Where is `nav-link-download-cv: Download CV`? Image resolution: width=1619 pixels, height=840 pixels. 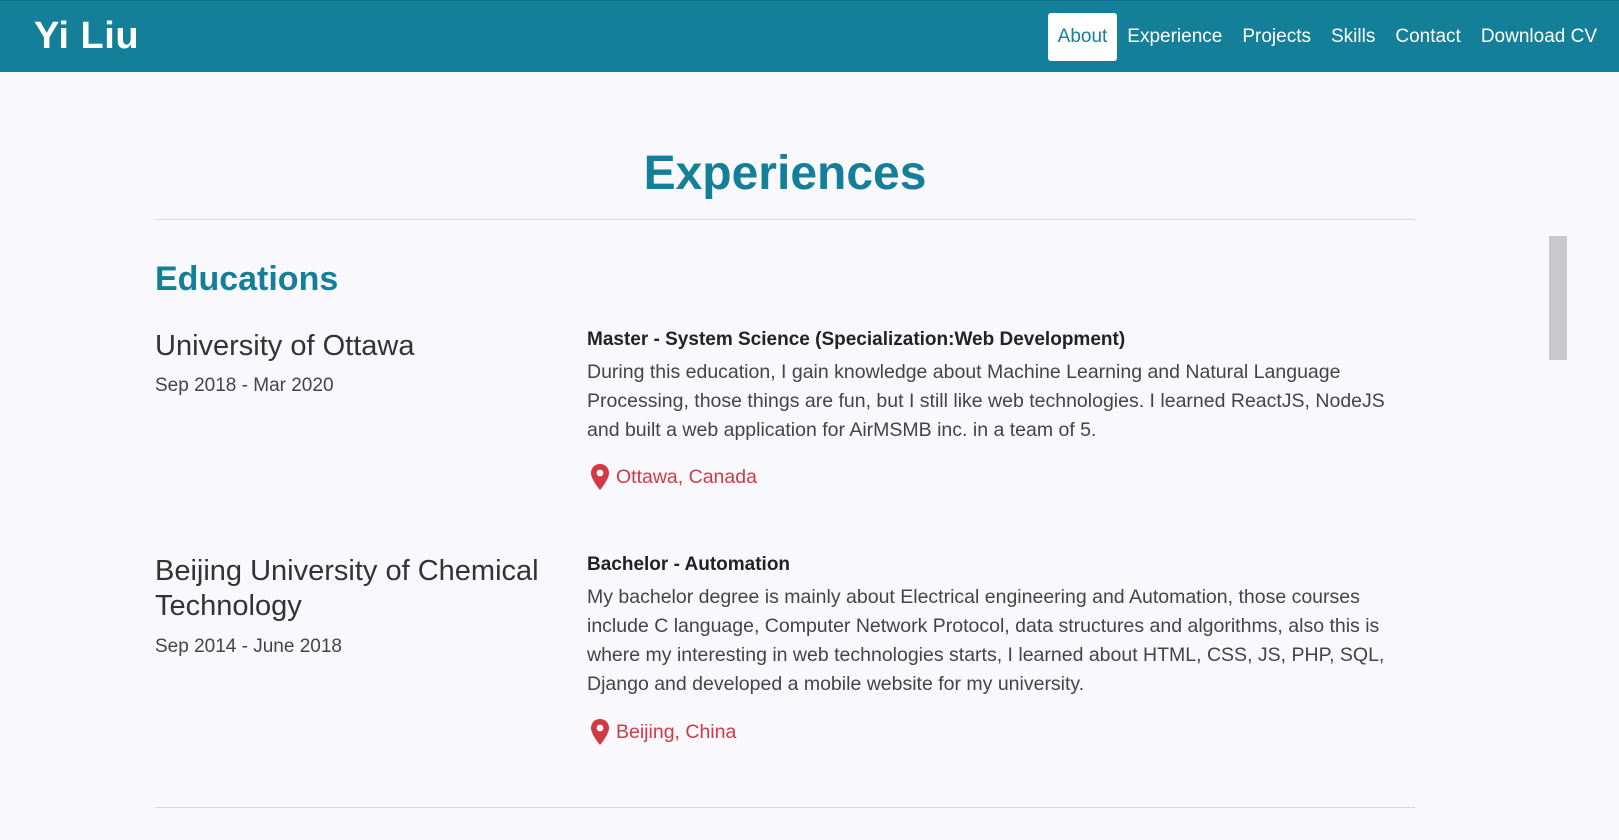 nav-link-download-cv: Download CV is located at coordinates (1539, 37).